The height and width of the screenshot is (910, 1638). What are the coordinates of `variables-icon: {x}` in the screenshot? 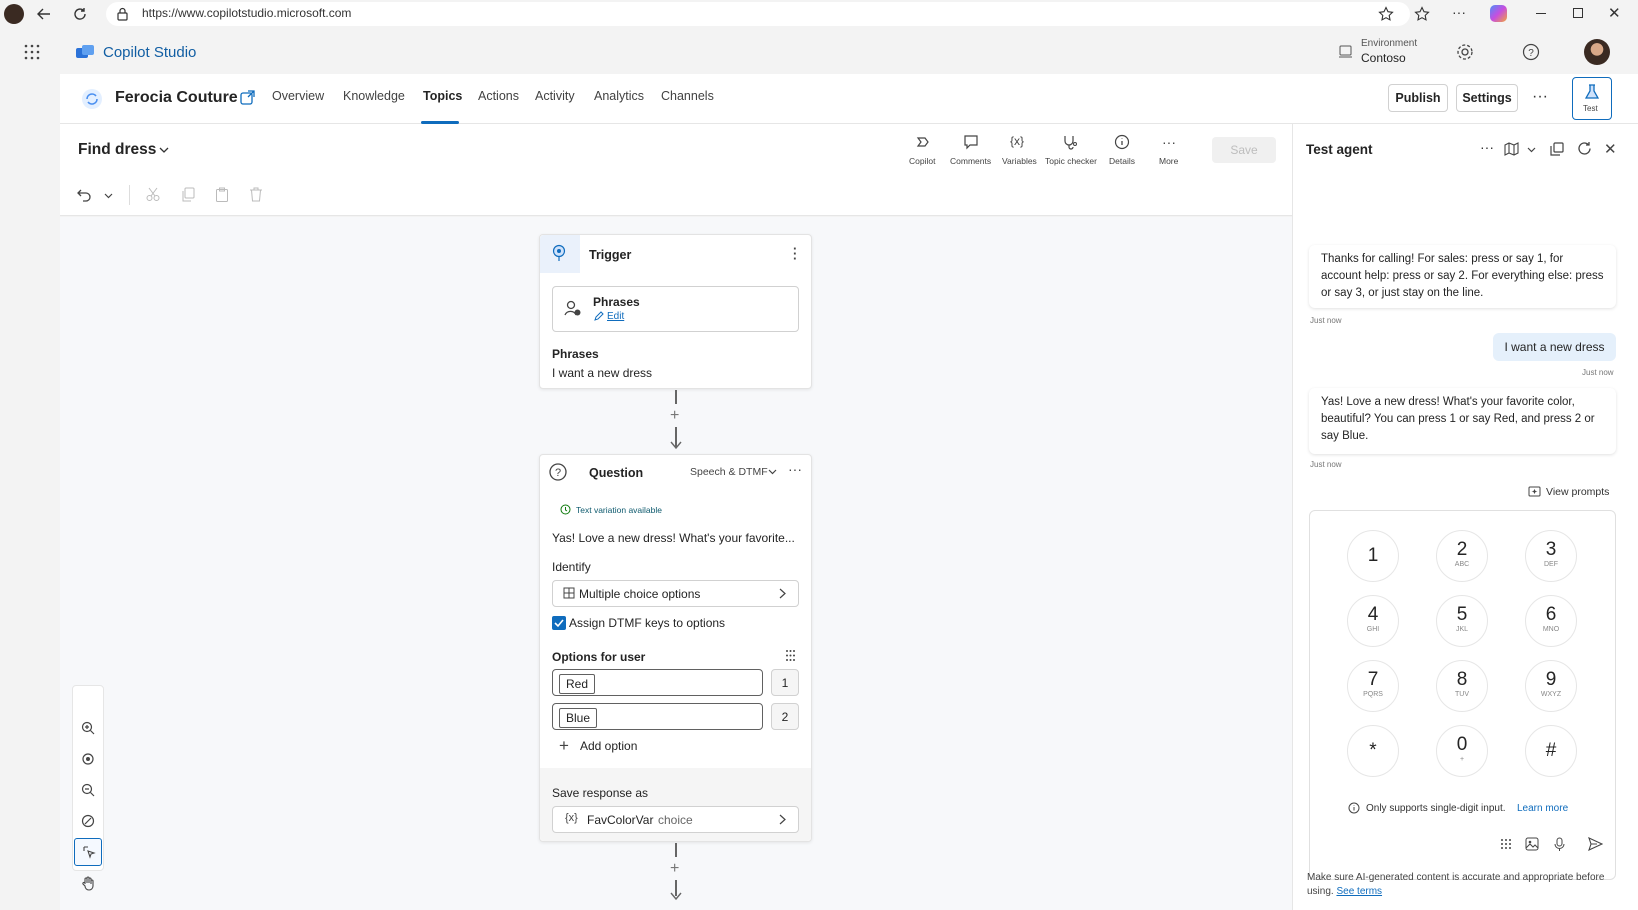 It's located at (1017, 141).